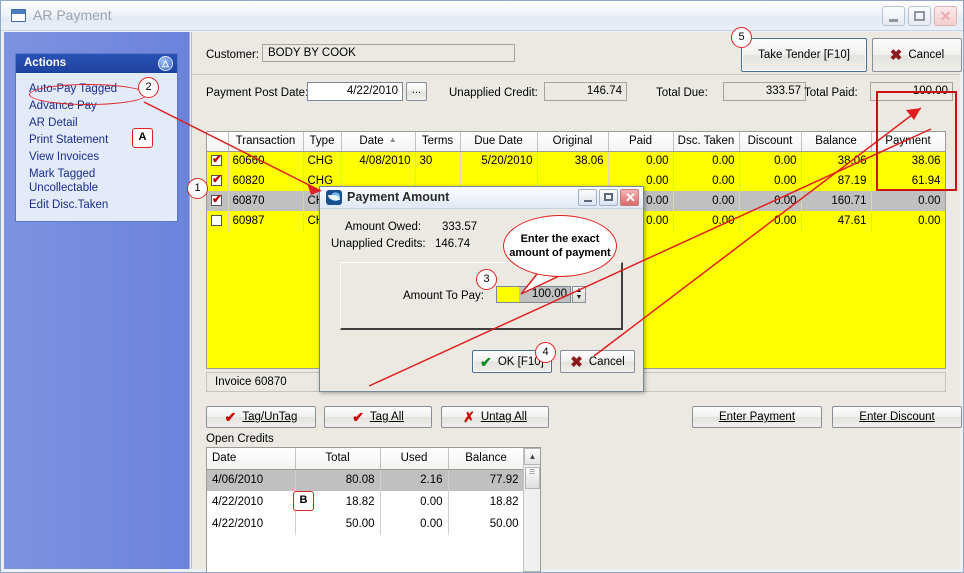  What do you see at coordinates (266, 142) in the screenshot?
I see `grid-col-transaction: Transaction` at bounding box center [266, 142].